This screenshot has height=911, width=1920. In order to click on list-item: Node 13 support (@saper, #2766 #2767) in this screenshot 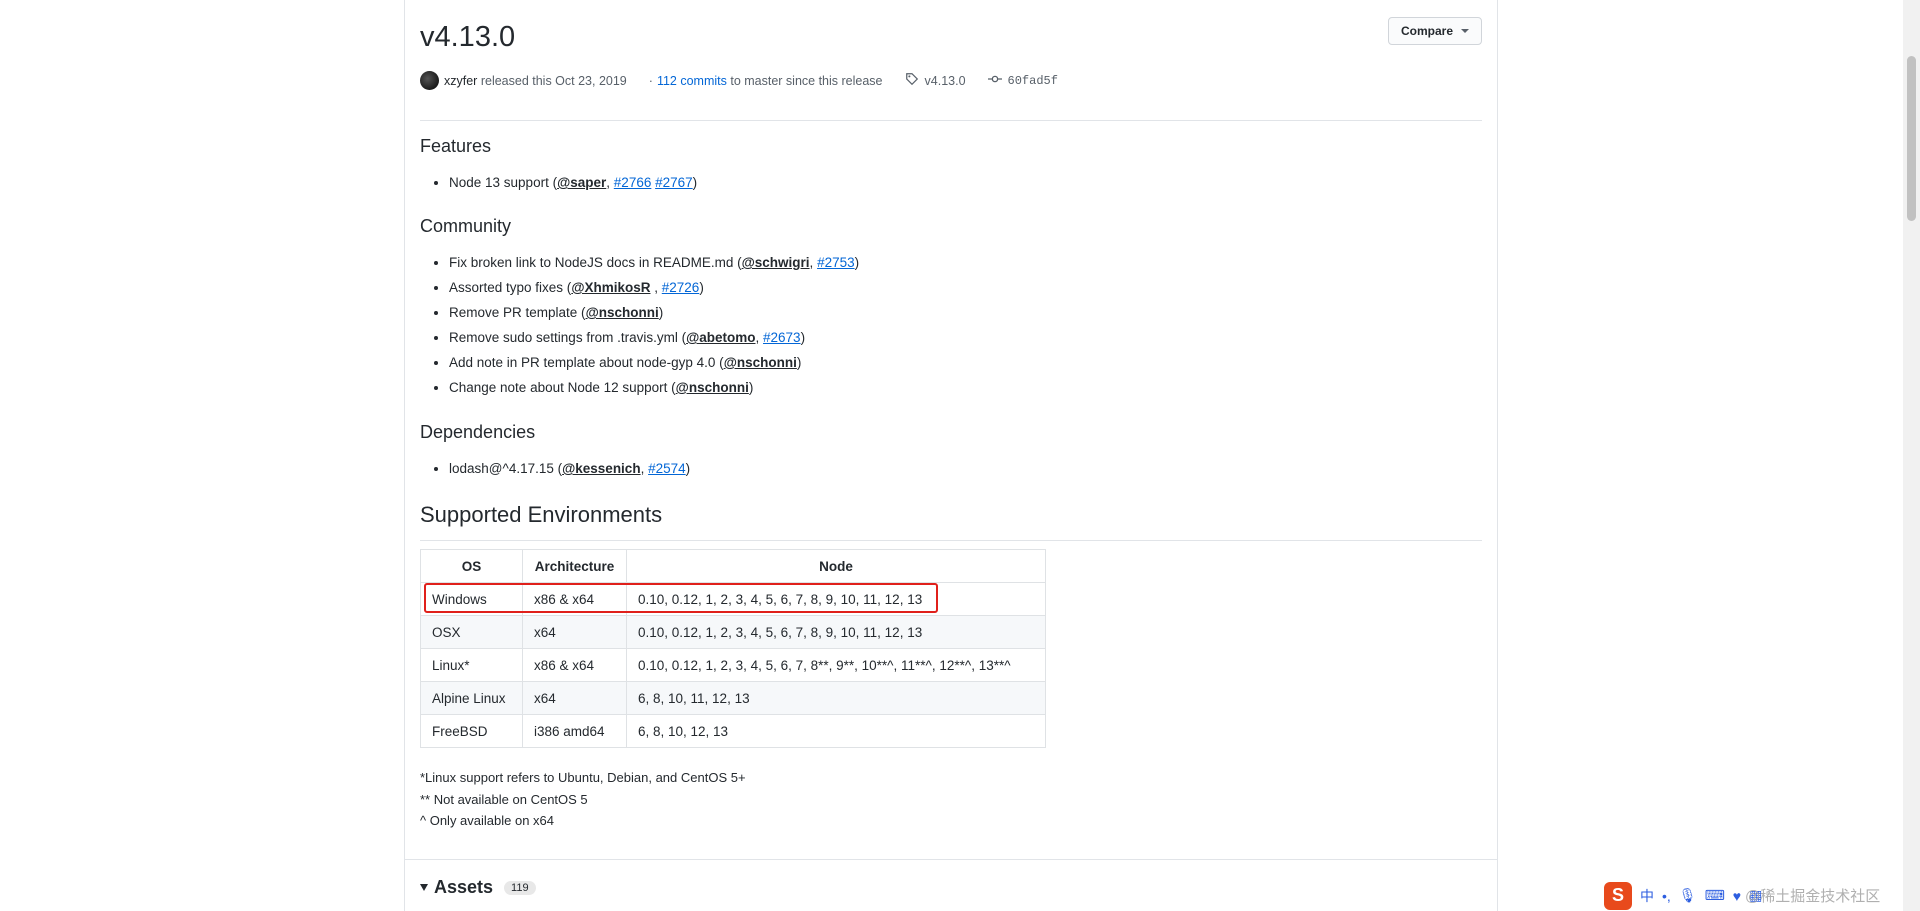, I will do `click(573, 182)`.